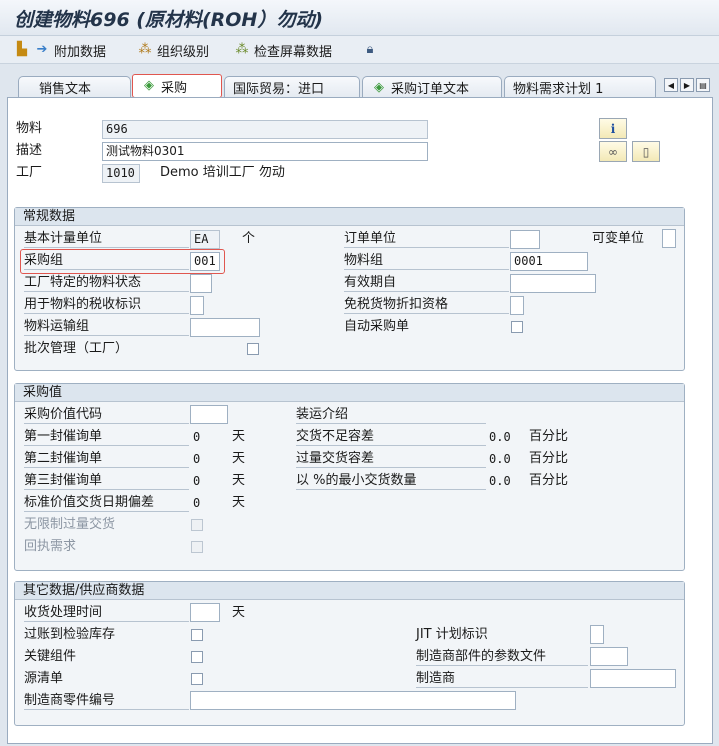  I want to click on std-delivery-deviation-value: 0, so click(197, 503).